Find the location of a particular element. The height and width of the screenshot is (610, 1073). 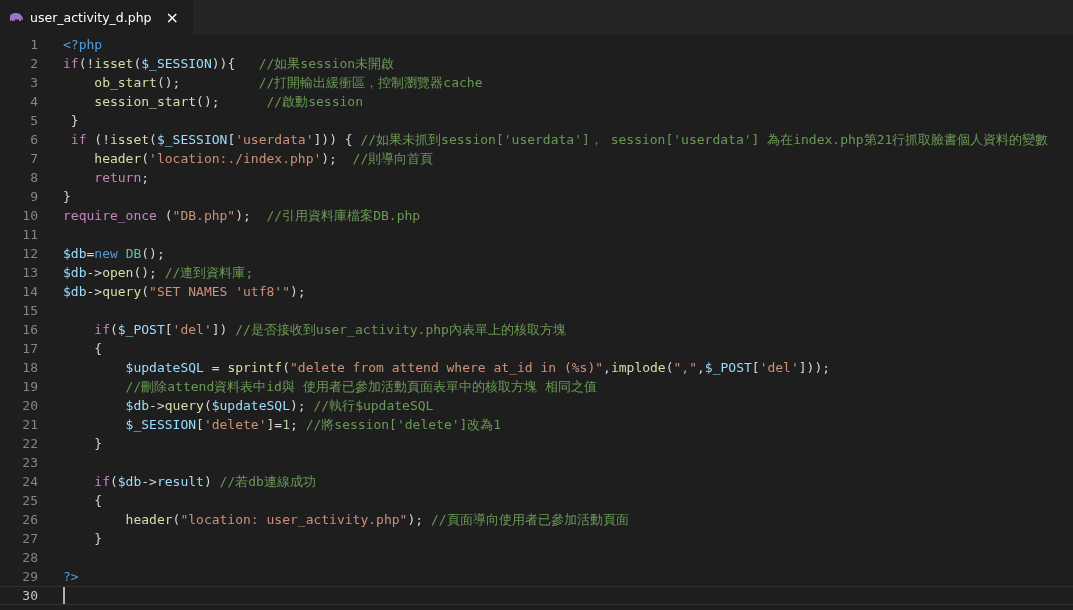

line-number: 23 is located at coordinates (29, 462).